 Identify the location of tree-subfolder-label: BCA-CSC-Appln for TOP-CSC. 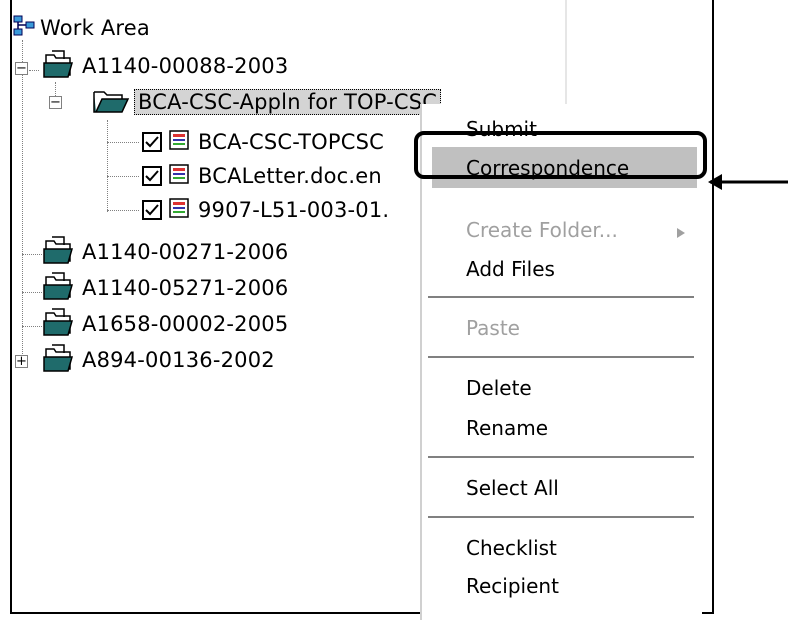
(288, 102).